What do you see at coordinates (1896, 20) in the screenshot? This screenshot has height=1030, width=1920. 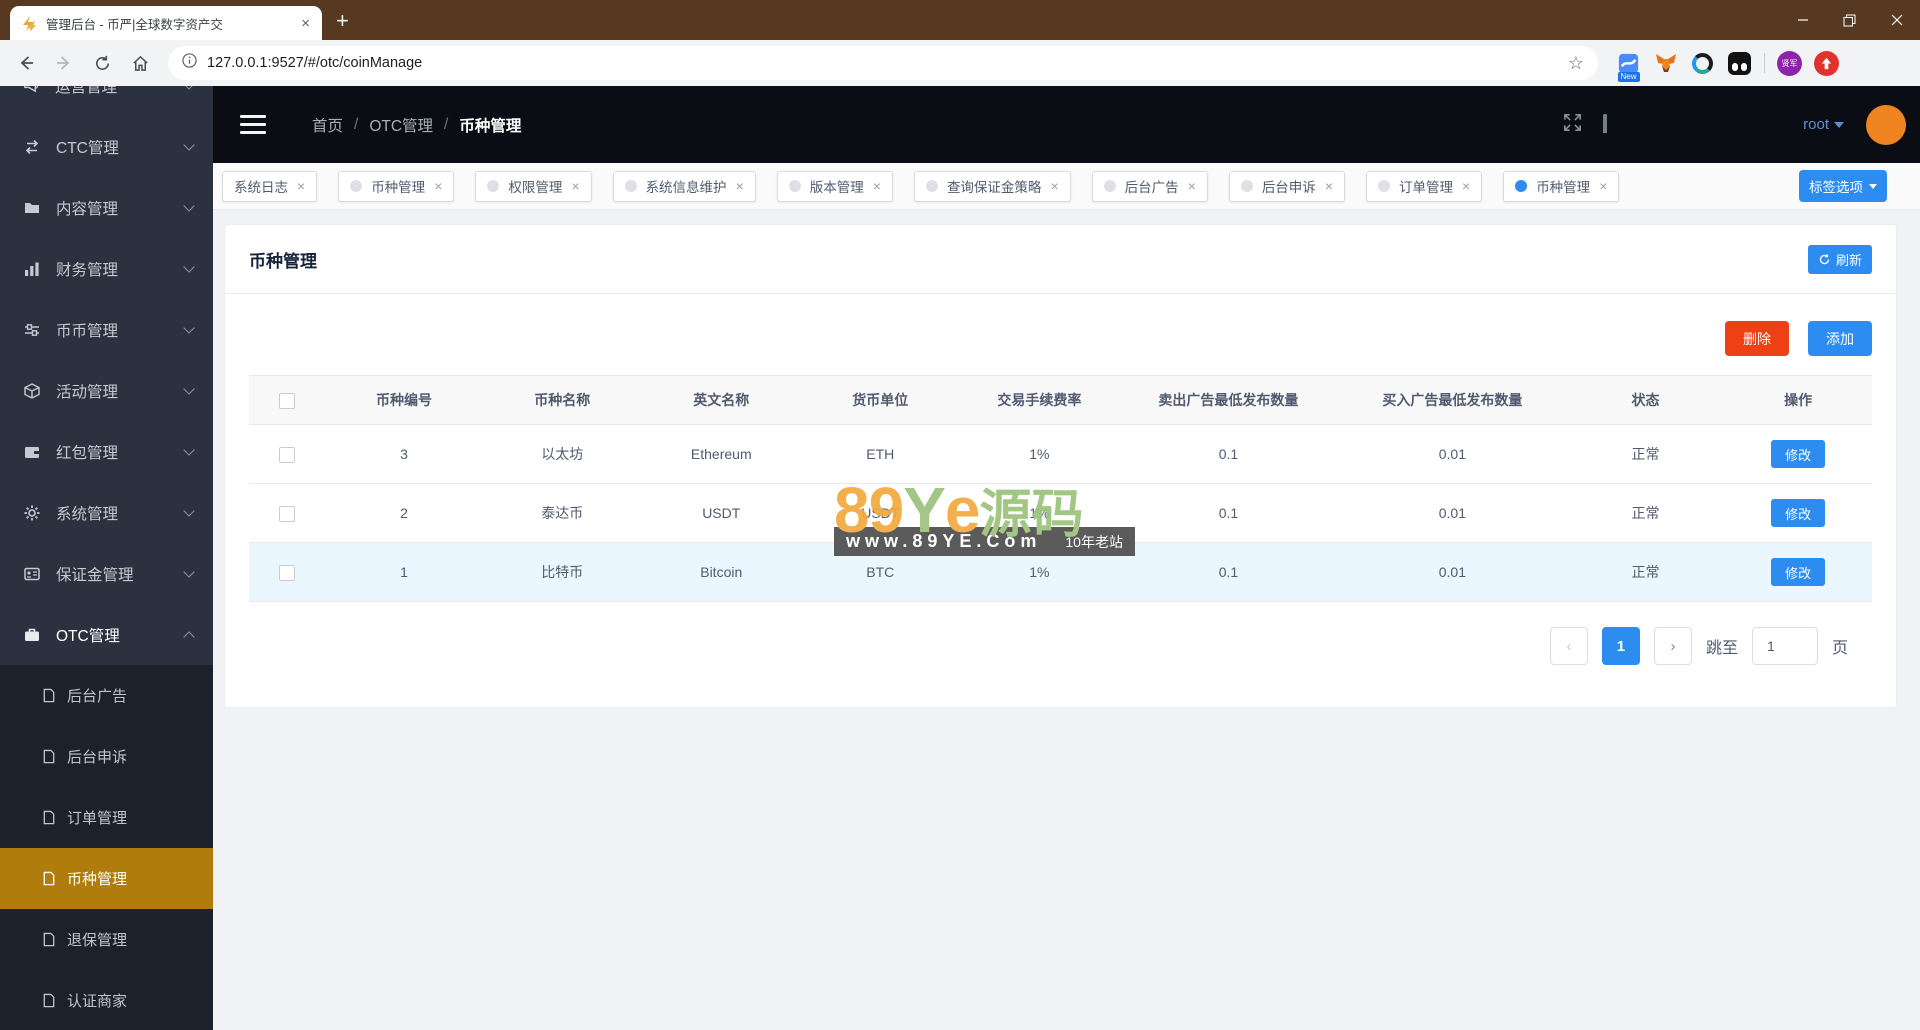 I see `window-close-button` at bounding box center [1896, 20].